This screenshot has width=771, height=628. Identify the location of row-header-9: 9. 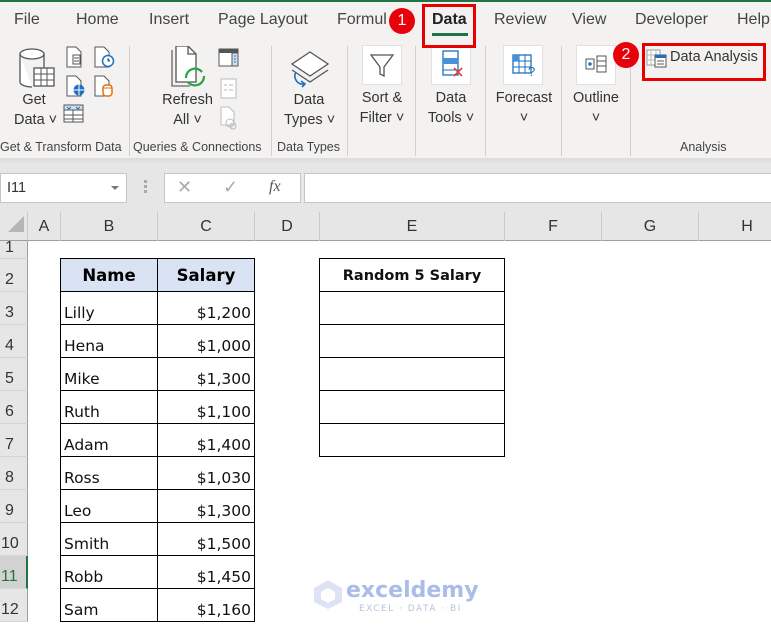
(14, 506).